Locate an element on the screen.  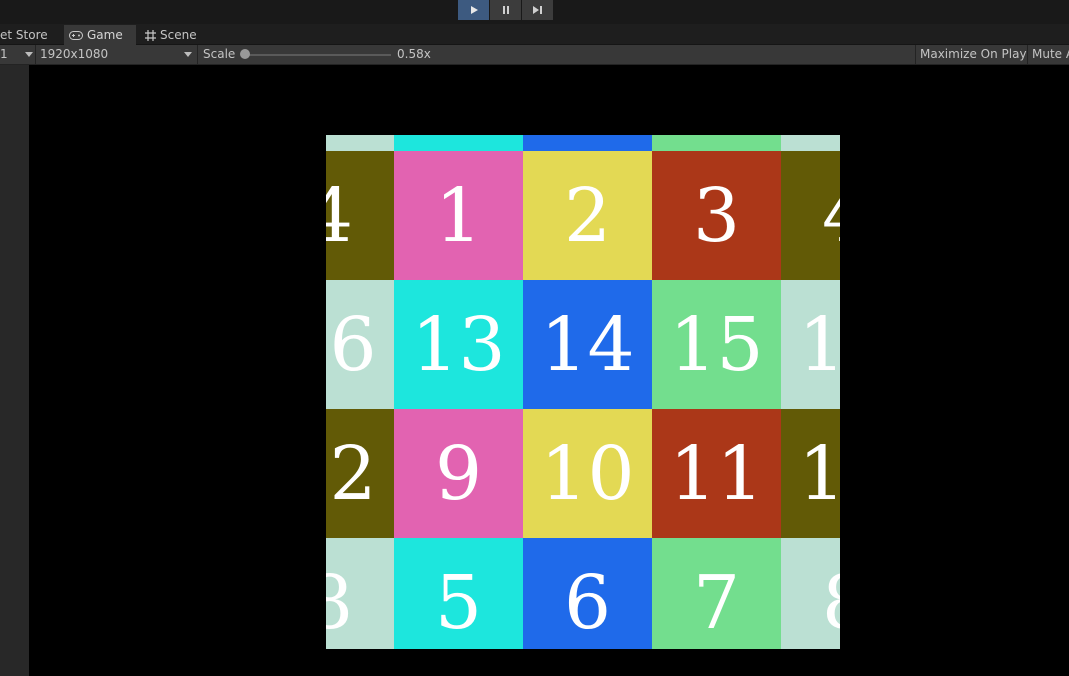
pause-icon is located at coordinates (506, 10).